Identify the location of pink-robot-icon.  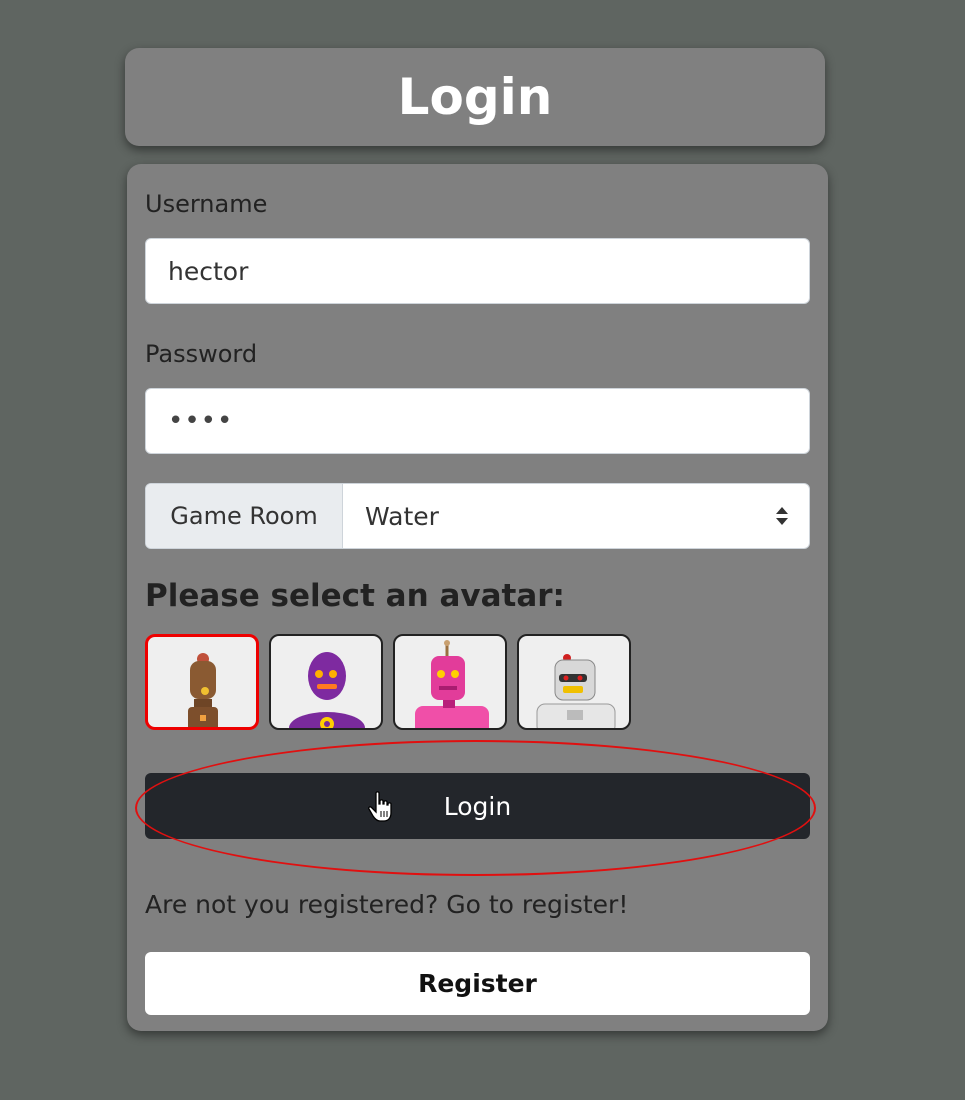
(452, 684).